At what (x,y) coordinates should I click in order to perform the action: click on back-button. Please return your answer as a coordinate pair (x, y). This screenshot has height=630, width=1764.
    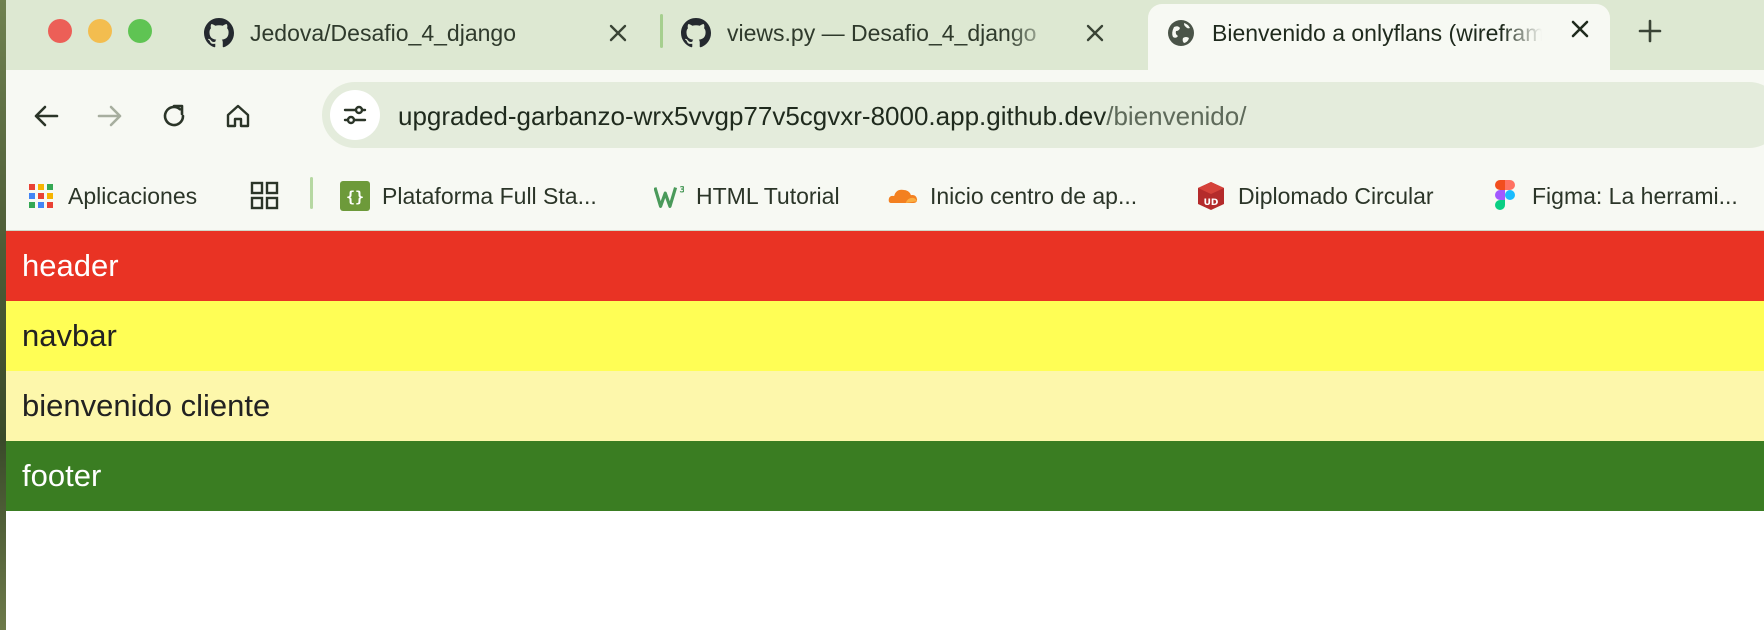
    Looking at the image, I should click on (46, 116).